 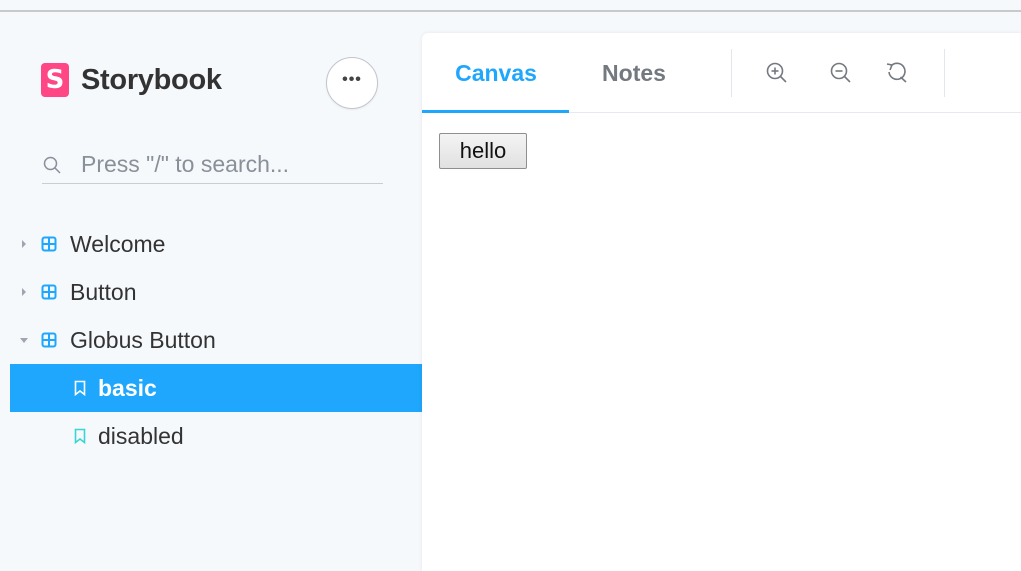 What do you see at coordinates (143, 339) in the screenshot?
I see `tree-item-label: Globus Button` at bounding box center [143, 339].